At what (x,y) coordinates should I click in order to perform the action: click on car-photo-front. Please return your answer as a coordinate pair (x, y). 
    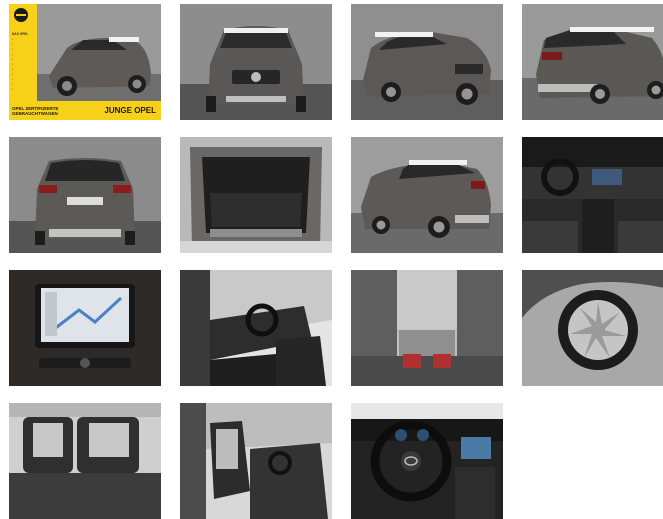
    Looking at the image, I should click on (256, 62).